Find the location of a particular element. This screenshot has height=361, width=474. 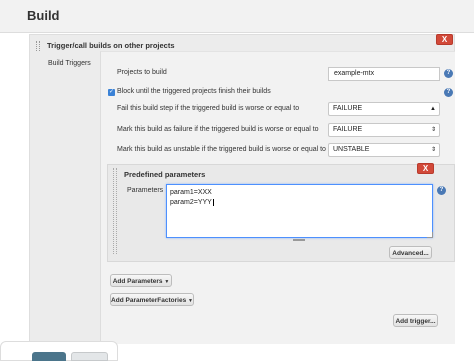

delete-section-button: X is located at coordinates (444, 39).